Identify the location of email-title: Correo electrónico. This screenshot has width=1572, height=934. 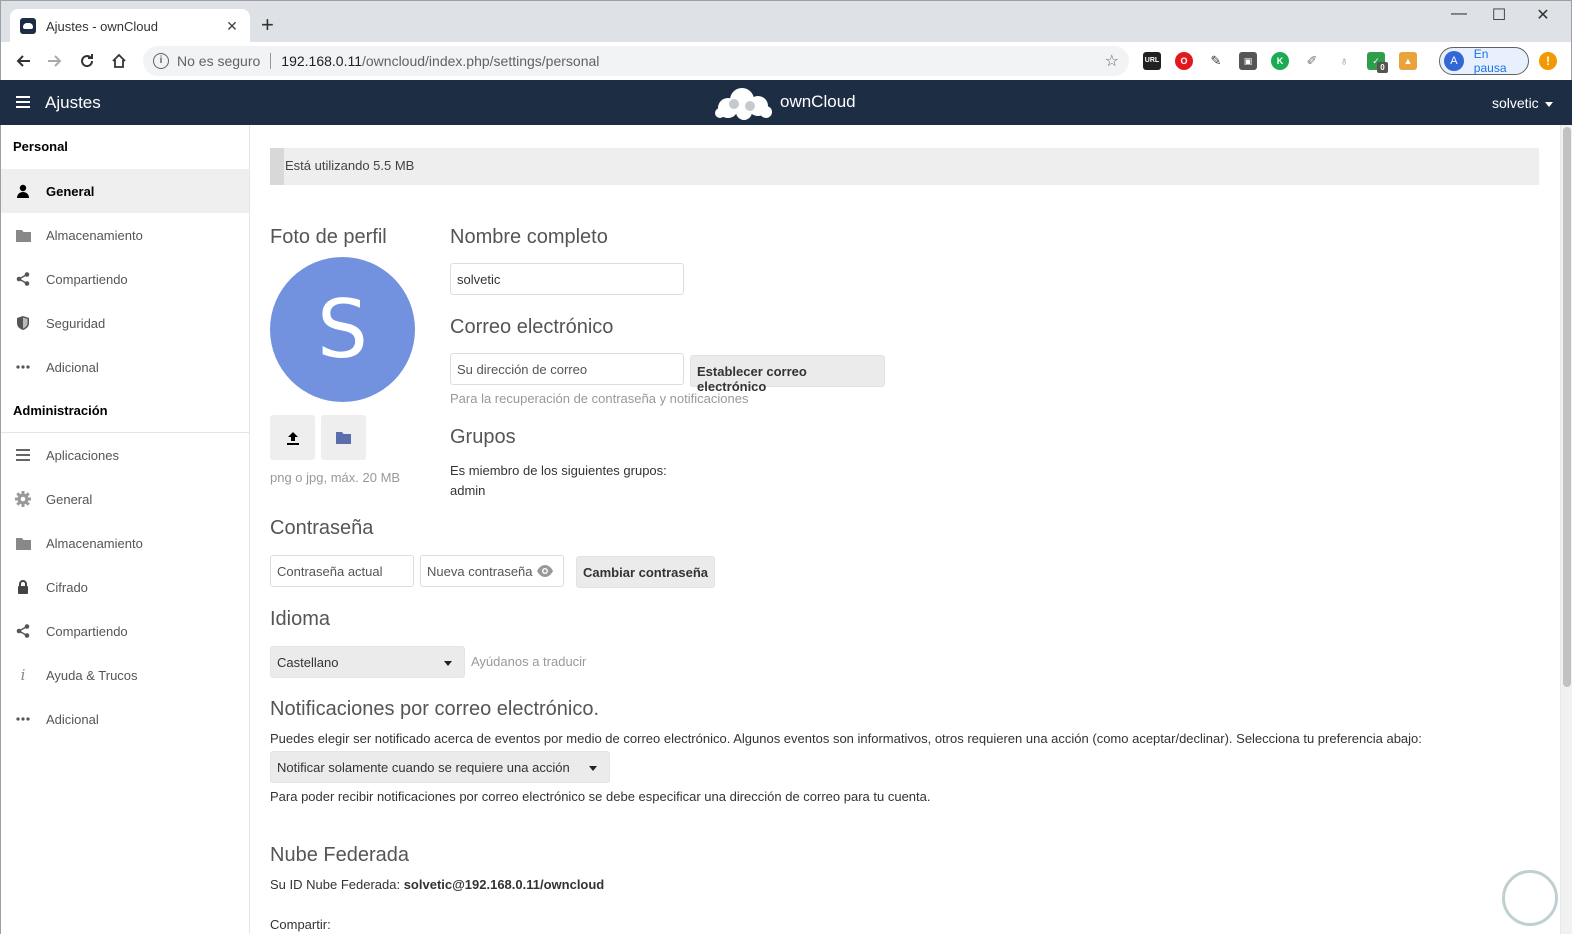
(532, 327).